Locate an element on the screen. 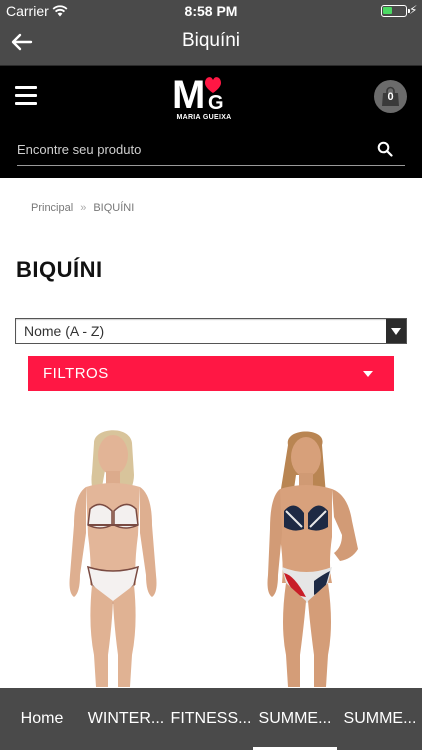  cart-button: 0 is located at coordinates (390, 96).